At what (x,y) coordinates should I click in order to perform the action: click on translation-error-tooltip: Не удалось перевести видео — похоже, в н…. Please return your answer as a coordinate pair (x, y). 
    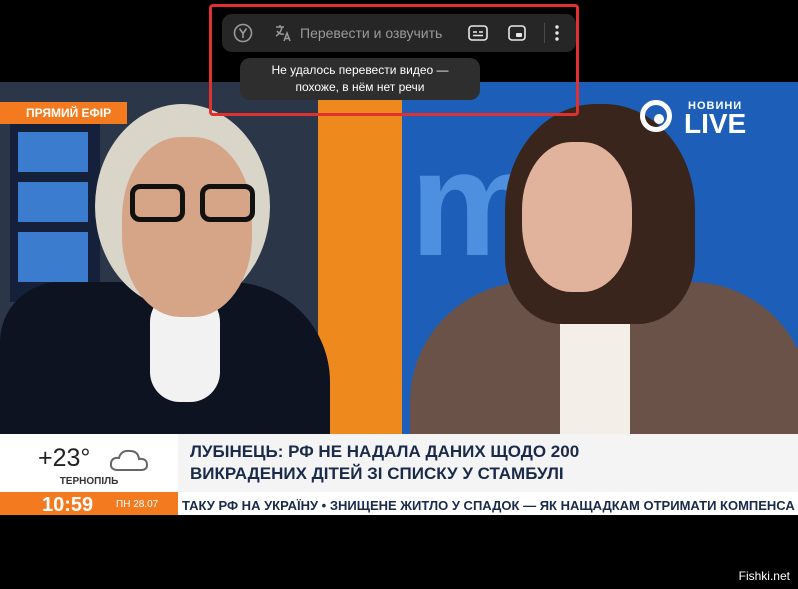
    Looking at the image, I should click on (360, 79).